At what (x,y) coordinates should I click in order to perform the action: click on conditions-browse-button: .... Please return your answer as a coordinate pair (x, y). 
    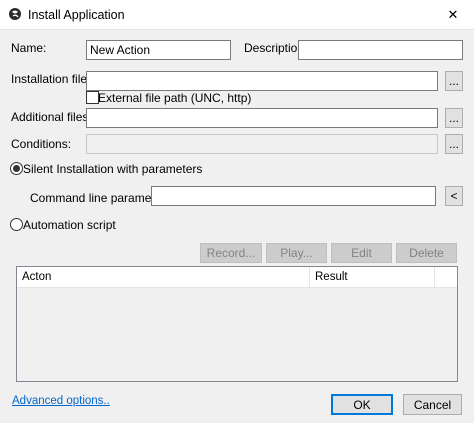
    Looking at the image, I should click on (454, 144).